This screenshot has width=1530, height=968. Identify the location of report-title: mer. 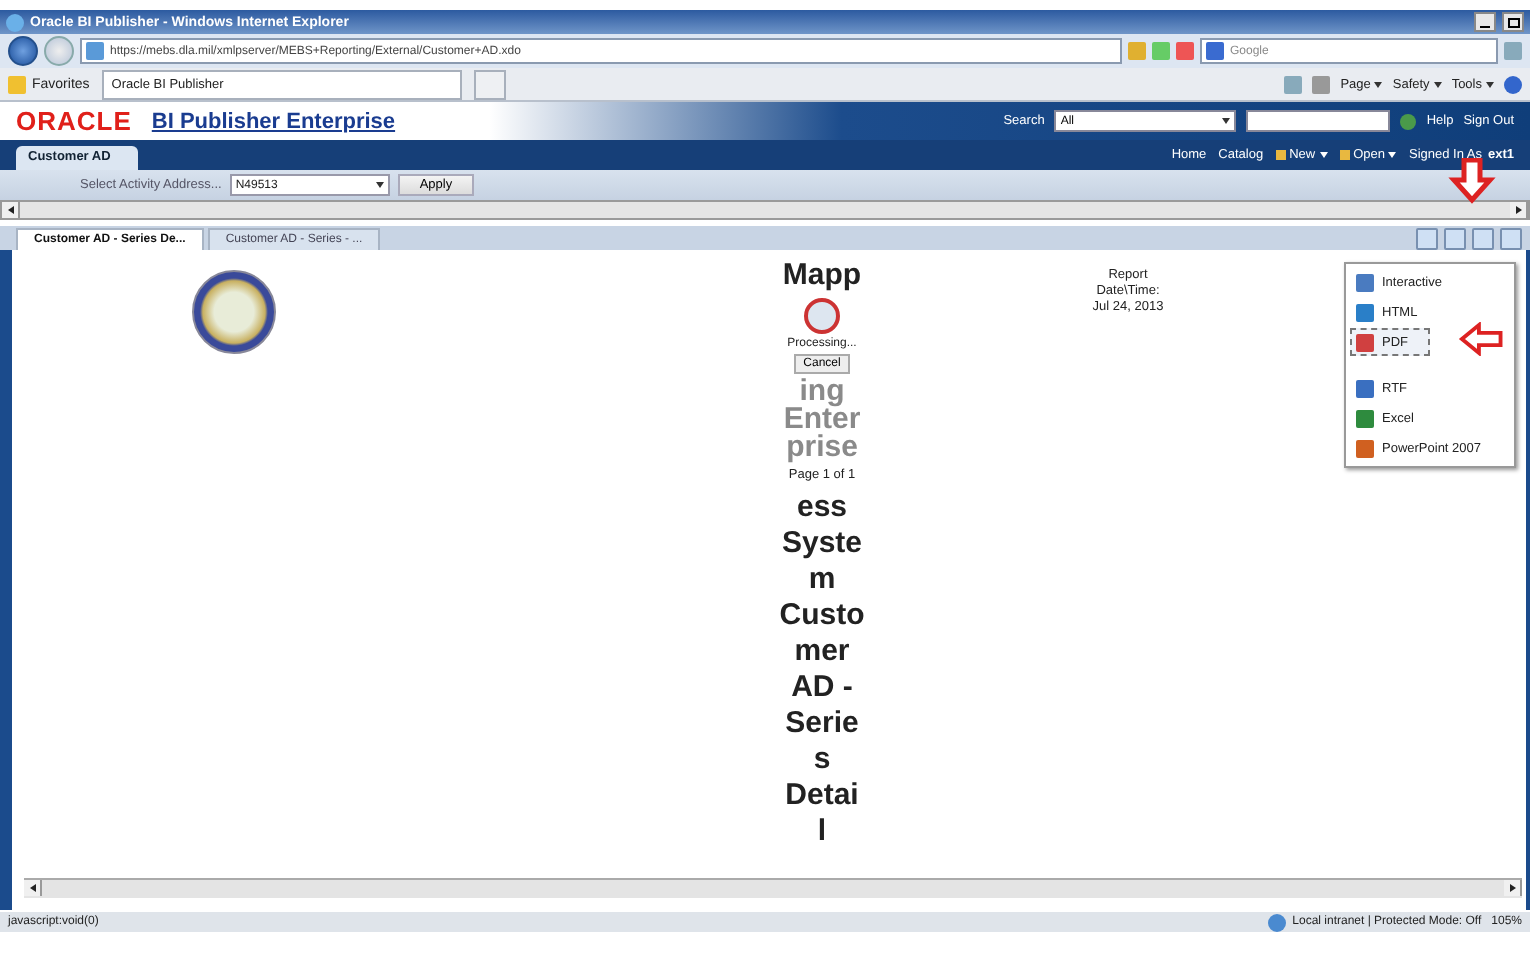
(822, 652).